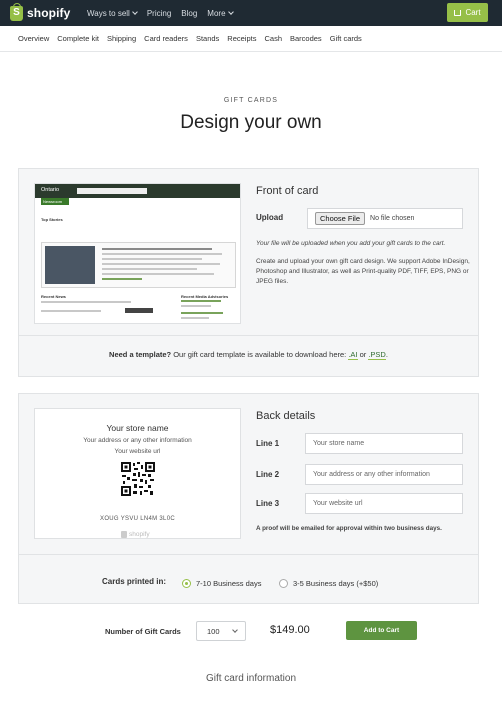 Image resolution: width=502 pixels, height=702 pixels. I want to click on ai-template-link: .AI, so click(353, 355).